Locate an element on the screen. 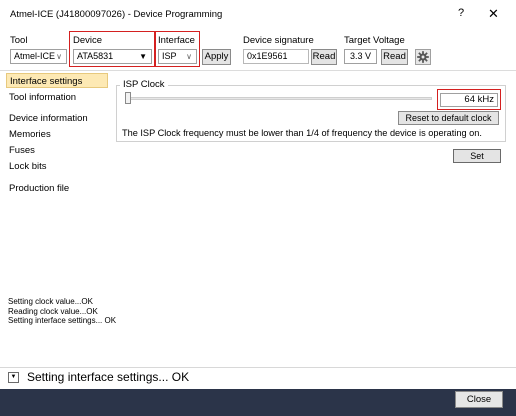 This screenshot has width=516, height=416. tool-select: Atmel-ICE ∨ is located at coordinates (38, 56).